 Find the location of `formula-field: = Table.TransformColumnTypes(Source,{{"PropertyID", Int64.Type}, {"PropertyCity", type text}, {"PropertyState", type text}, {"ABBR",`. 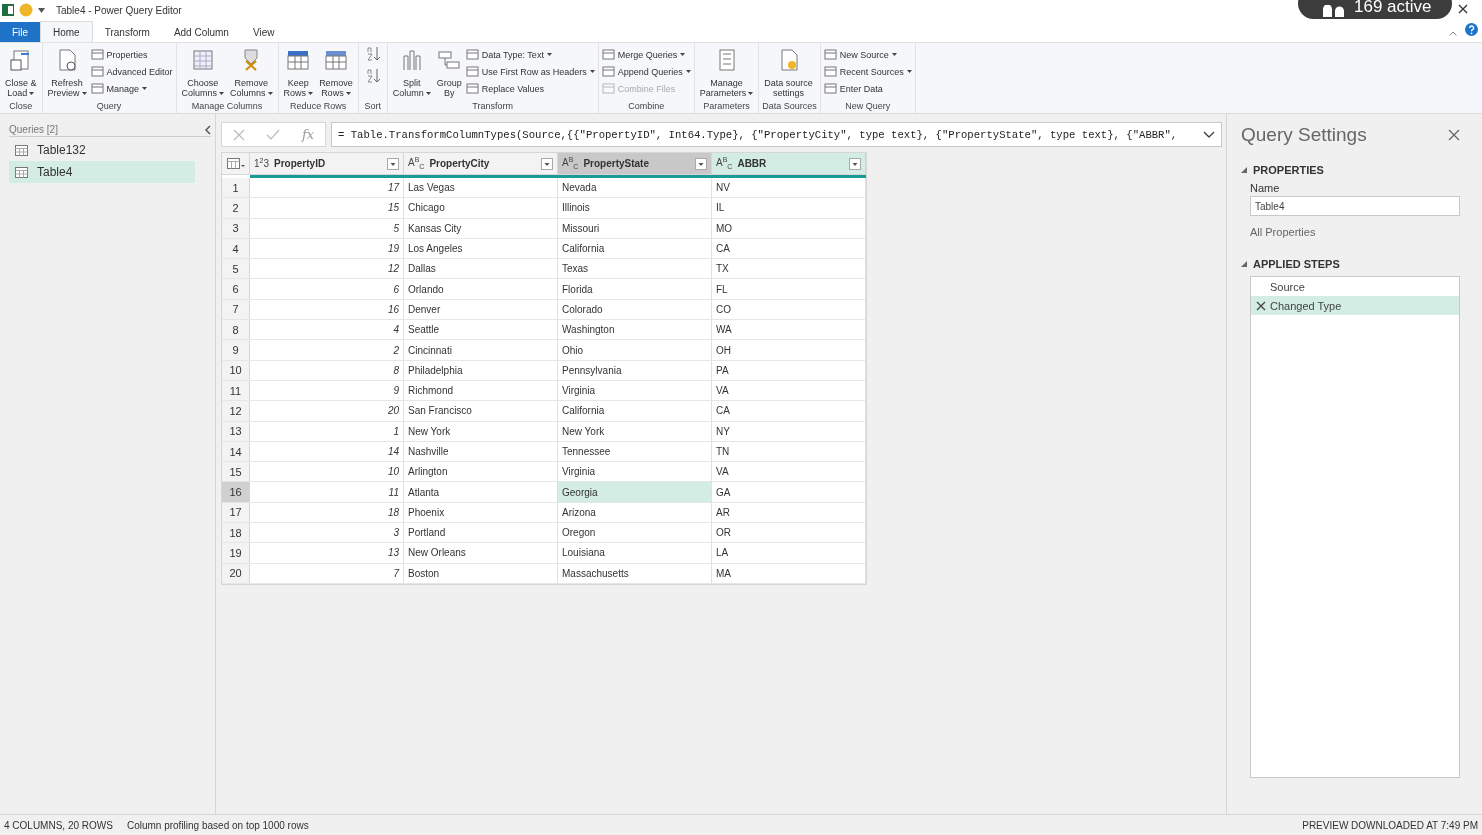

formula-field: = Table.TransformColumnTypes(Source,{{"PropertyID", Int64.Type}, {"PropertyCity", type text}, {"PropertyState", type text}, {"ABBR", is located at coordinates (776, 134).